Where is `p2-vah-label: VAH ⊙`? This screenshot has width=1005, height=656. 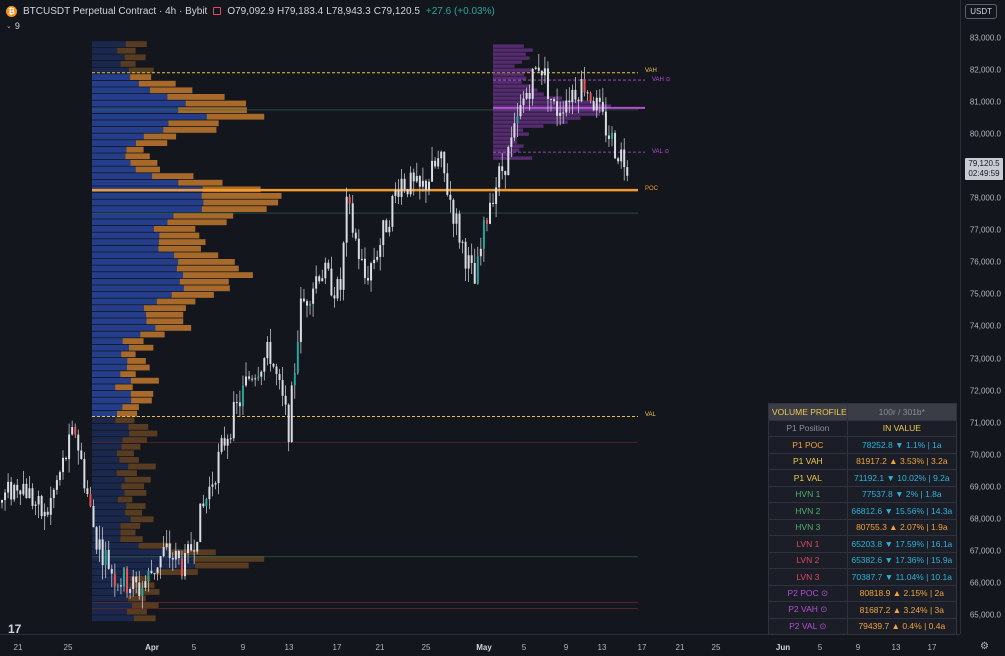 p2-vah-label: VAH ⊙ is located at coordinates (661, 80).